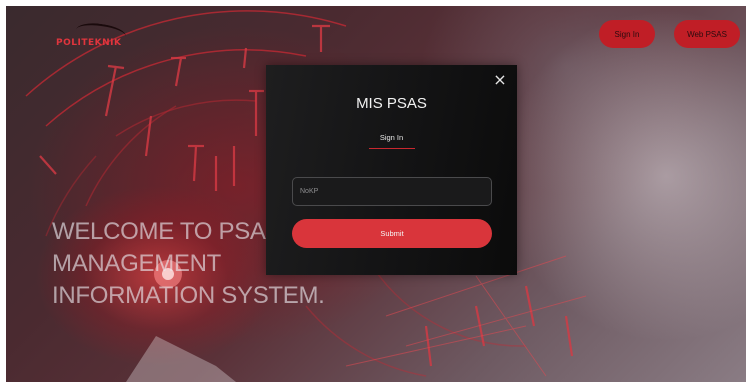 This screenshot has width=752, height=388. What do you see at coordinates (89, 43) in the screenshot?
I see `logo-text: POLITEKNIK` at bounding box center [89, 43].